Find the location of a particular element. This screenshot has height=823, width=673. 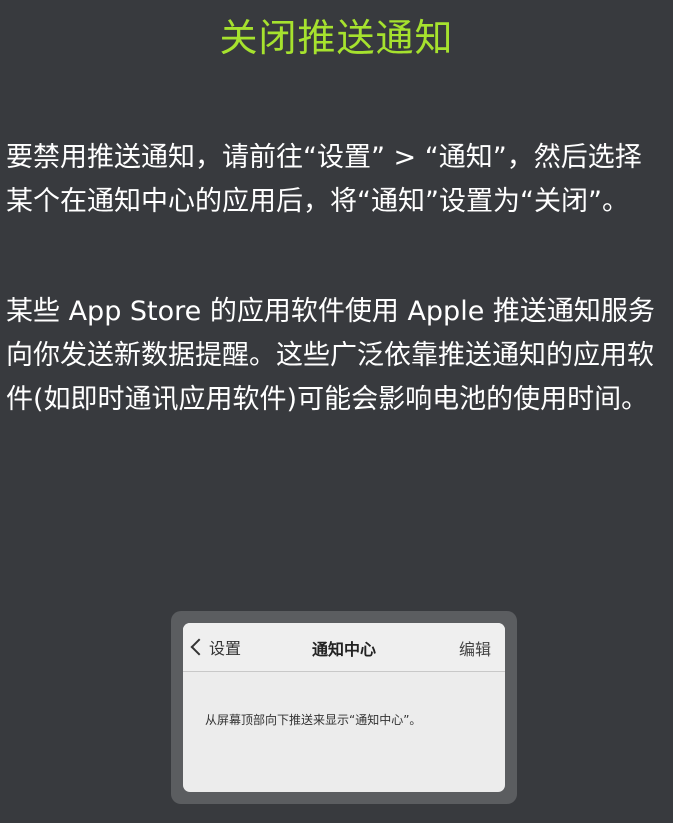

illustration-nav-bar: 设置 通知中心 编辑 is located at coordinates (344, 647).